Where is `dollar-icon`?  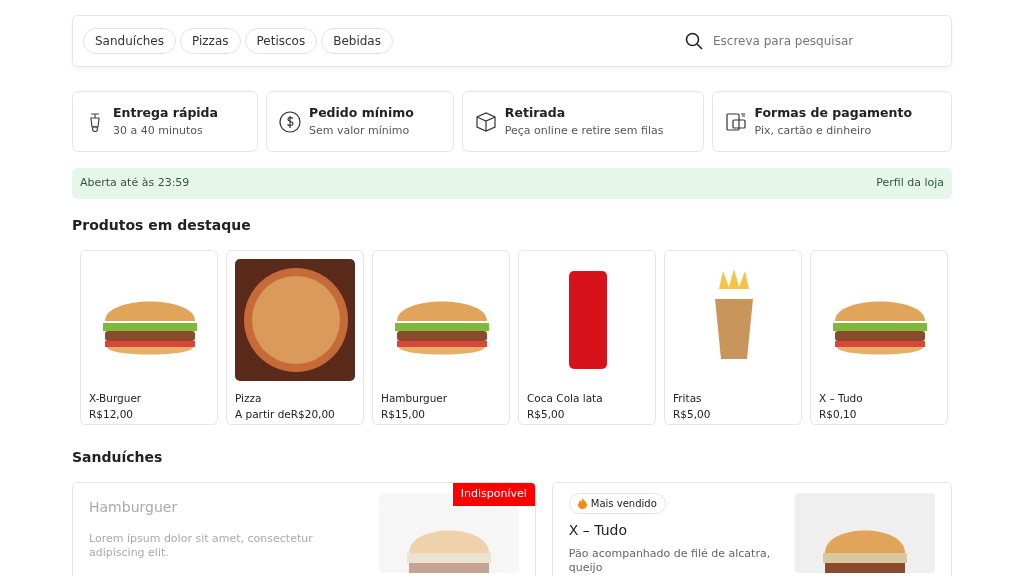
dollar-icon is located at coordinates (289, 121).